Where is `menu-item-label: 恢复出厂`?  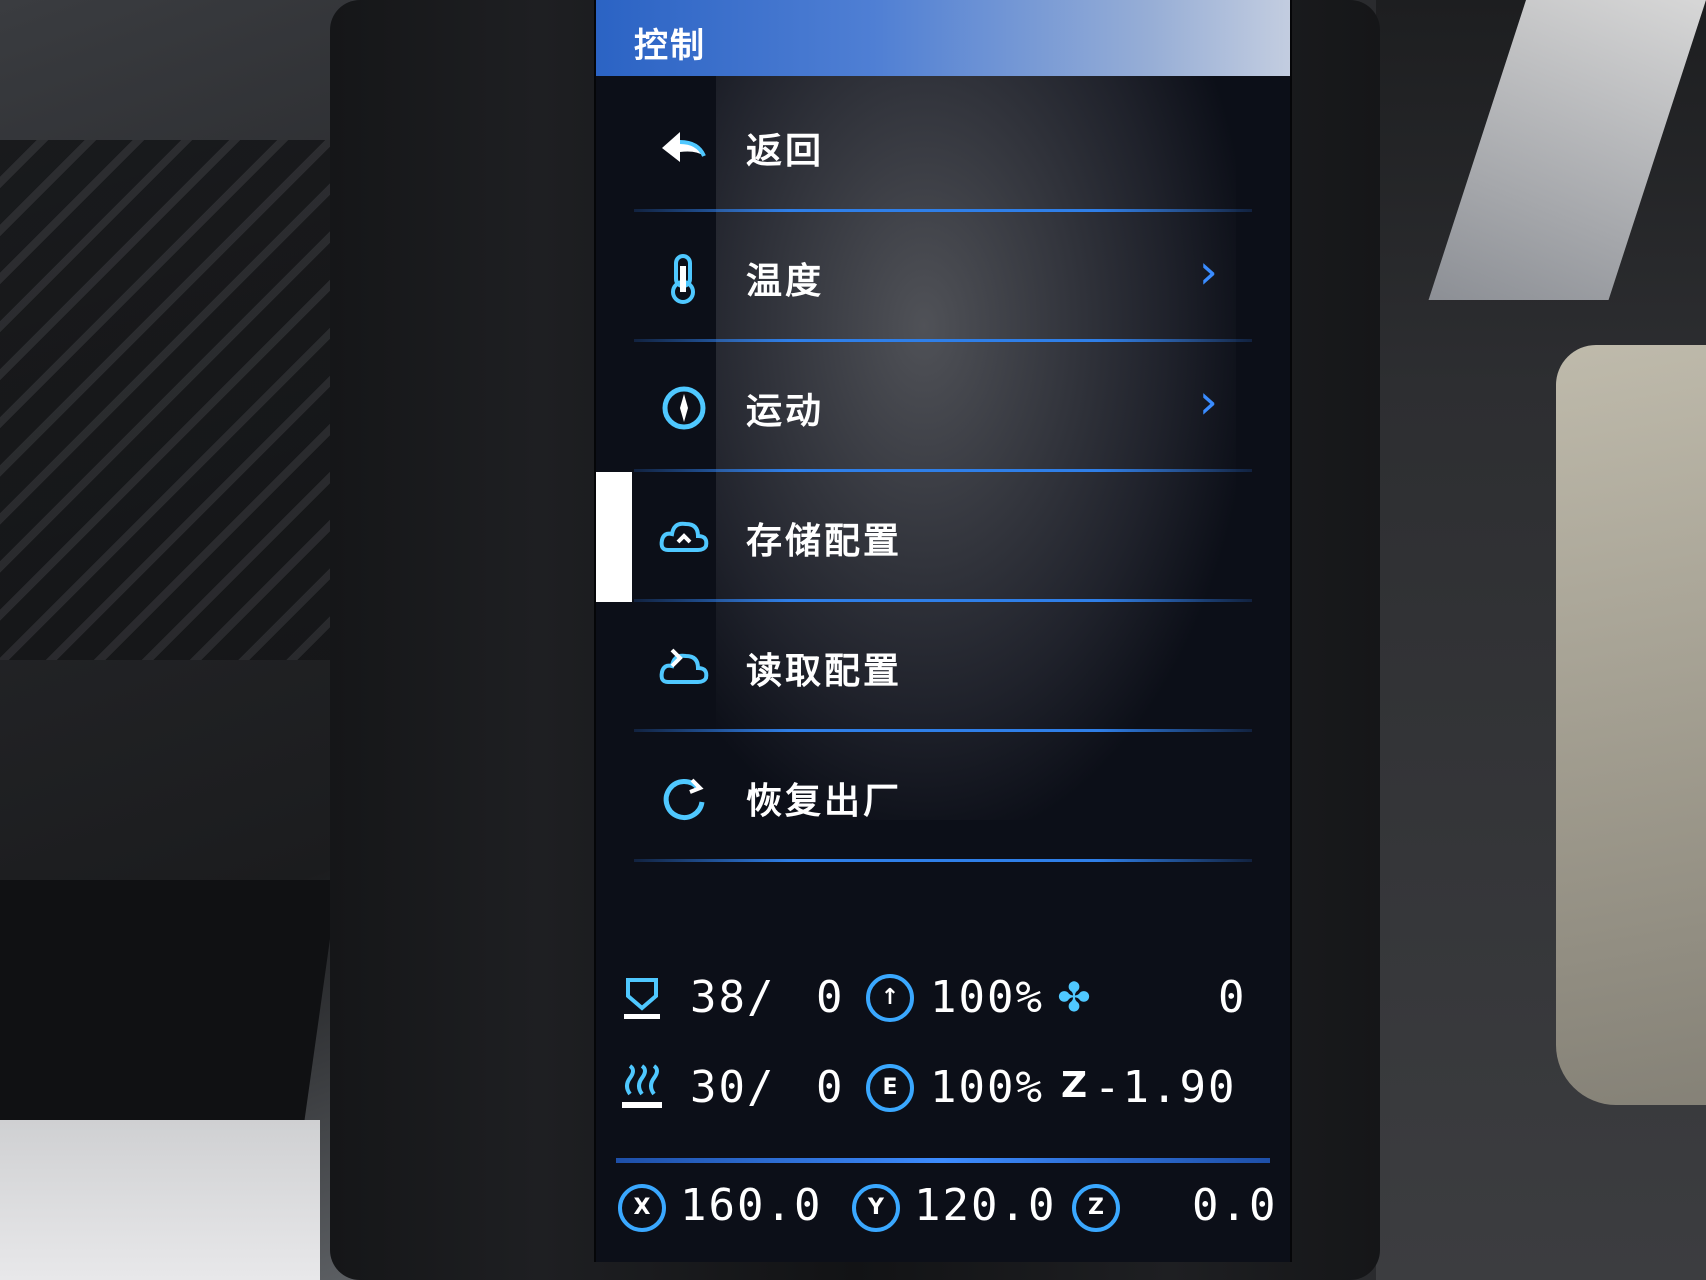 menu-item-label: 恢复出厂 is located at coordinates (824, 801).